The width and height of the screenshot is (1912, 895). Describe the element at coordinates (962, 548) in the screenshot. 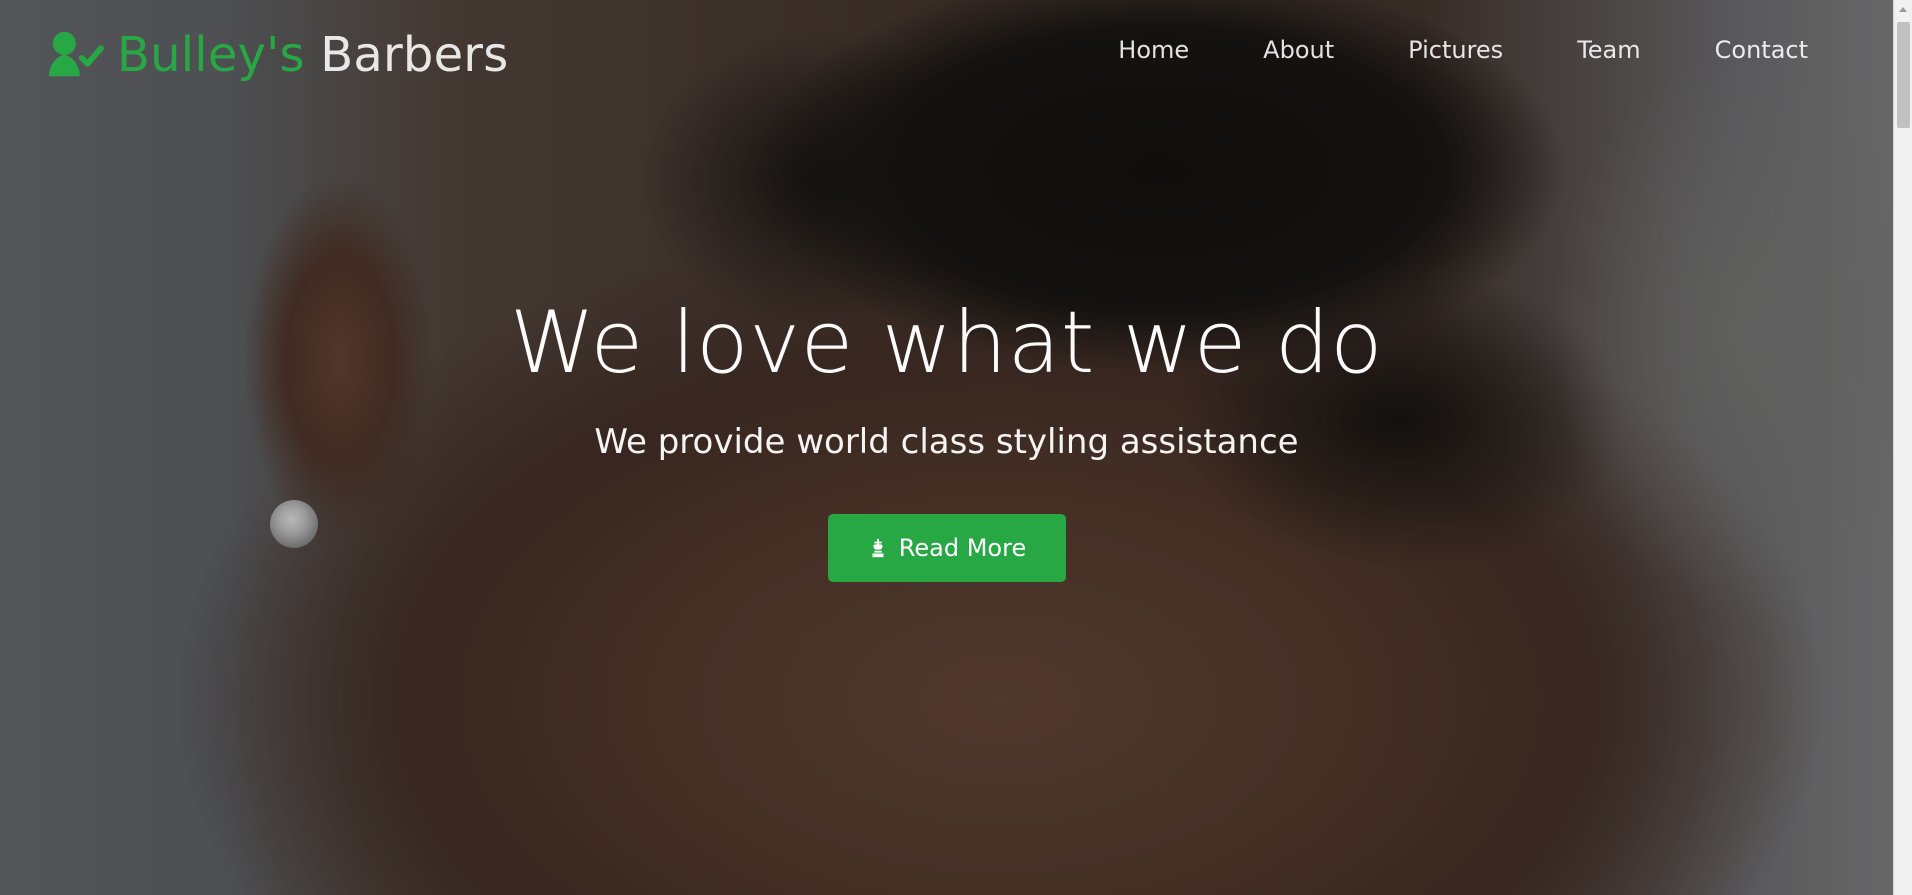

I see `read-more-label: Read More` at that location.